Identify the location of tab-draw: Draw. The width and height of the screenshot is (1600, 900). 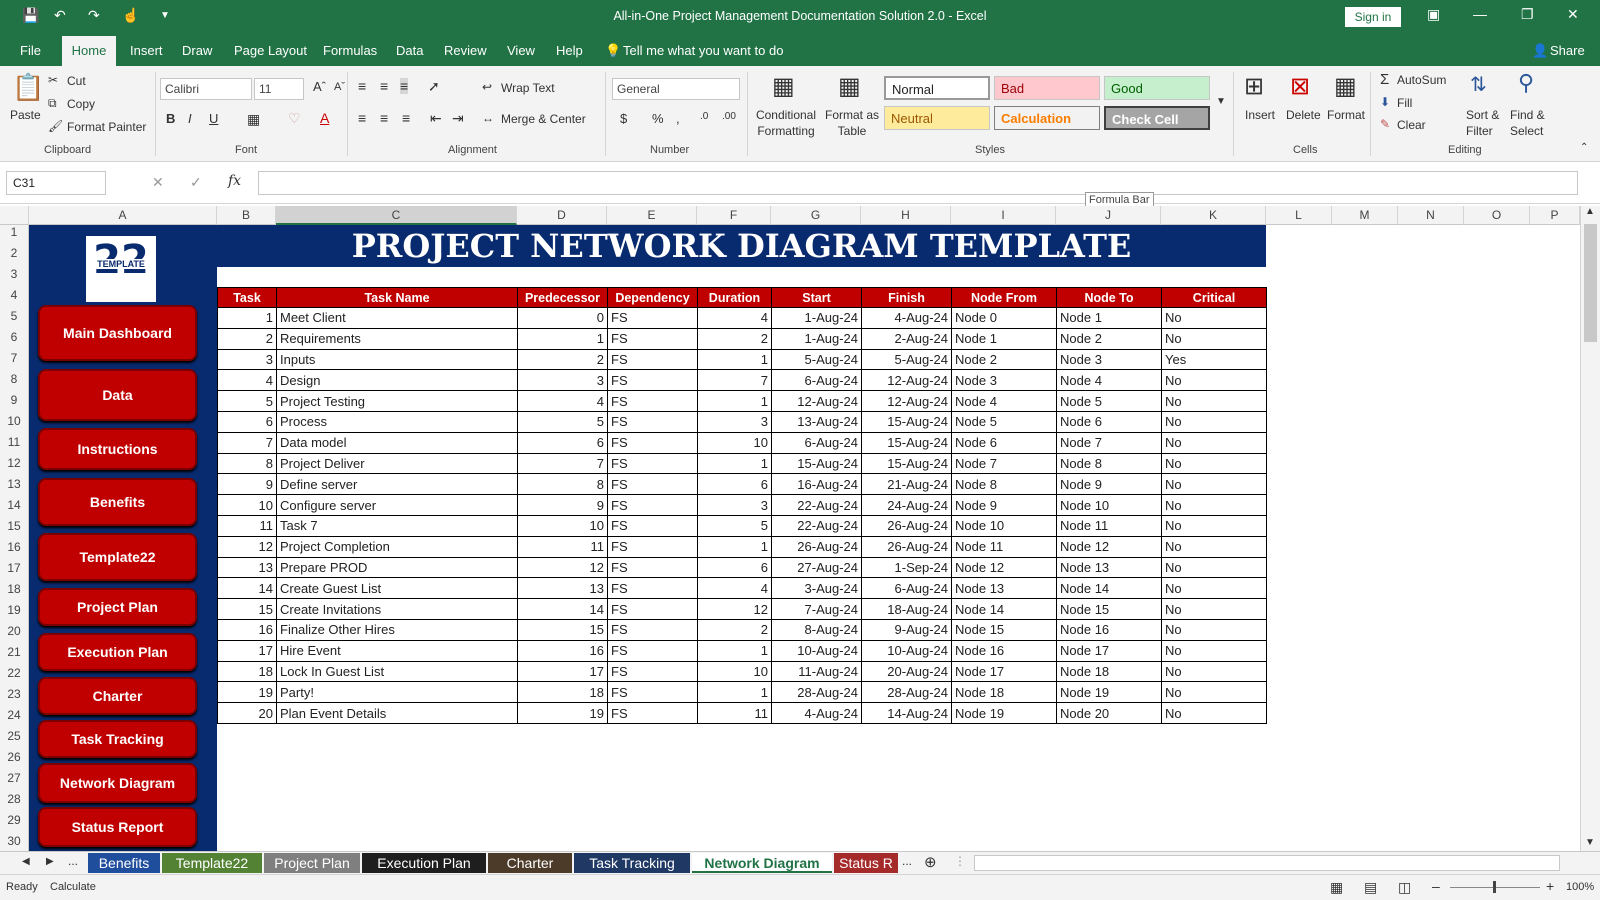
(197, 50).